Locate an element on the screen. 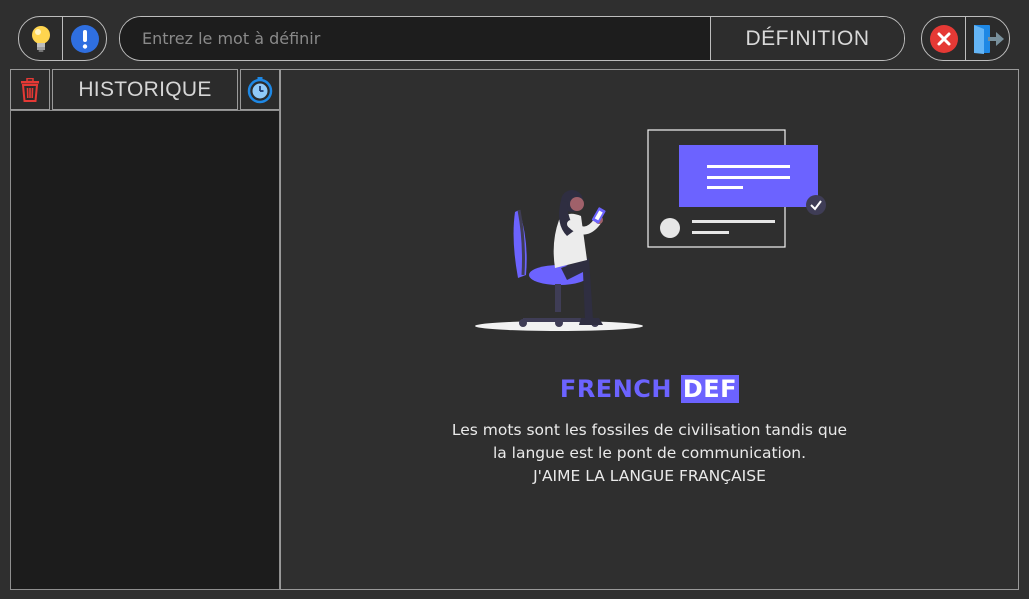 The height and width of the screenshot is (599, 1029). timer-icon is located at coordinates (260, 89).